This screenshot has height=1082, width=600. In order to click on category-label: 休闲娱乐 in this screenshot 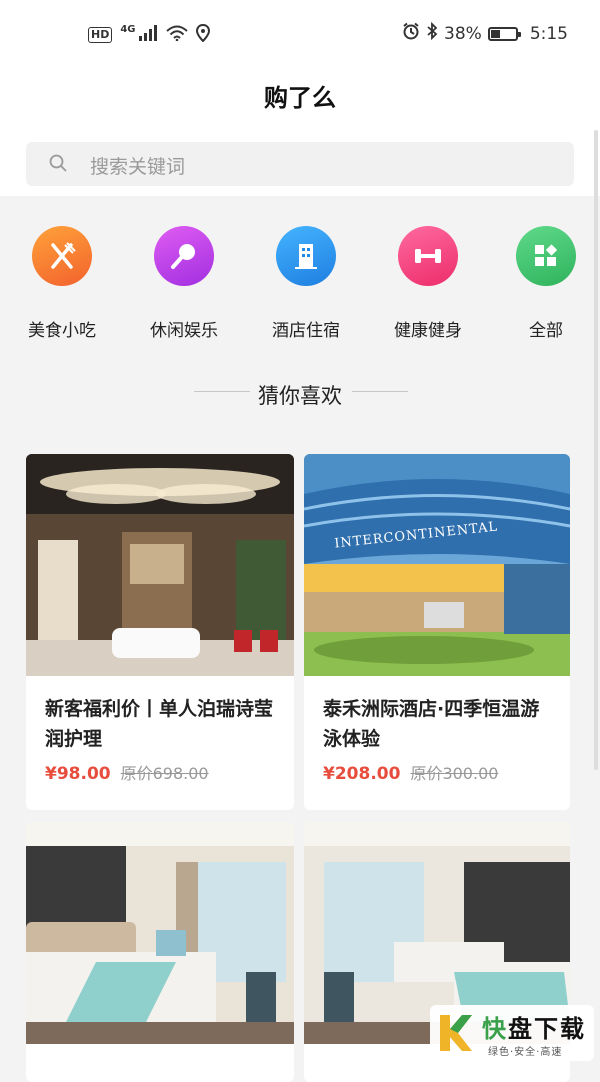, I will do `click(184, 328)`.